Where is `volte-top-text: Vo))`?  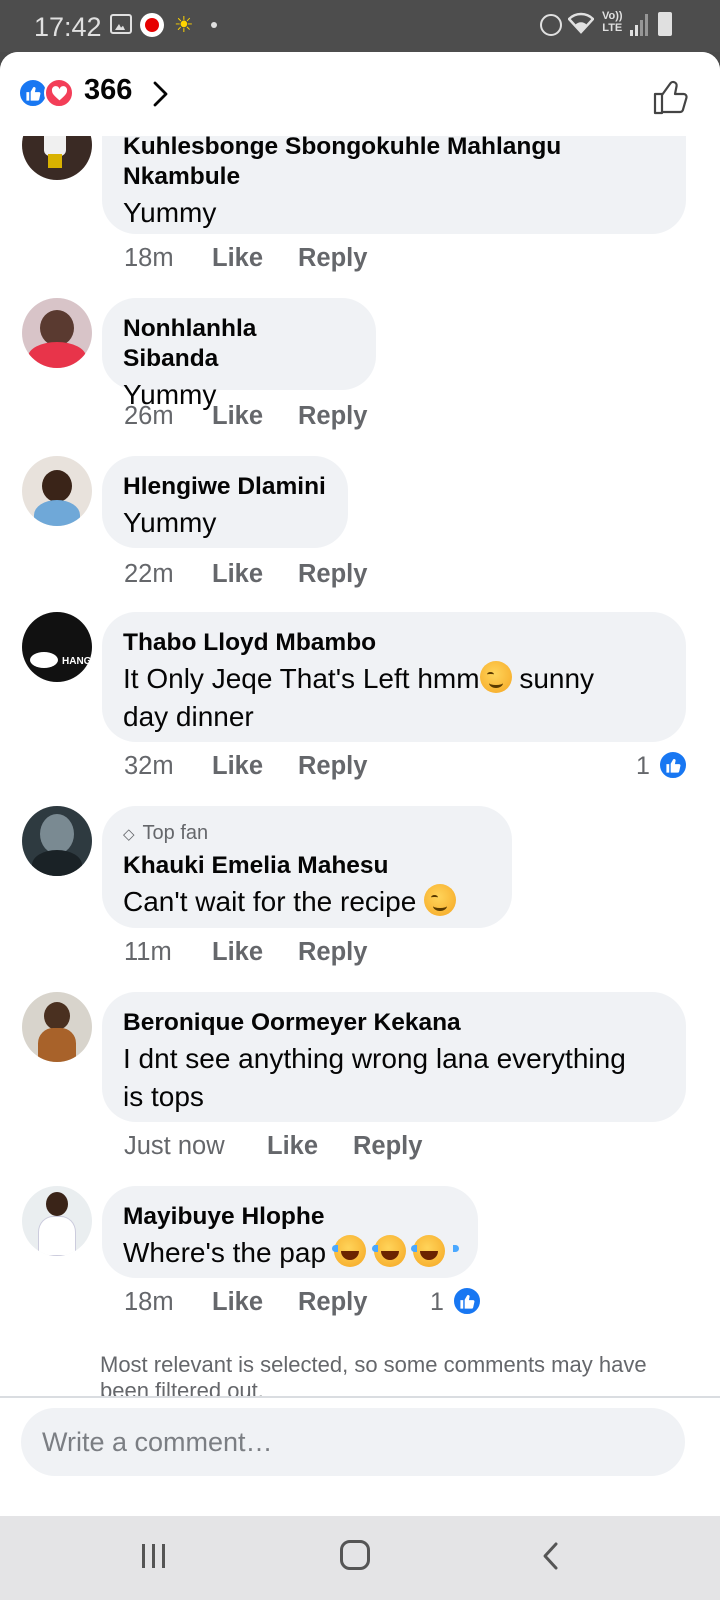
volte-top-text: Vo)) is located at coordinates (612, 16).